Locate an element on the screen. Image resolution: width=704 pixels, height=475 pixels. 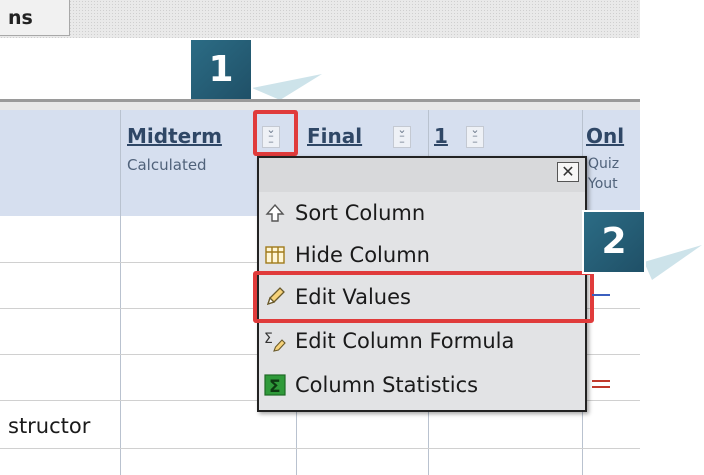
column-subtitle-online-line1: Quiz is located at coordinates (604, 164).